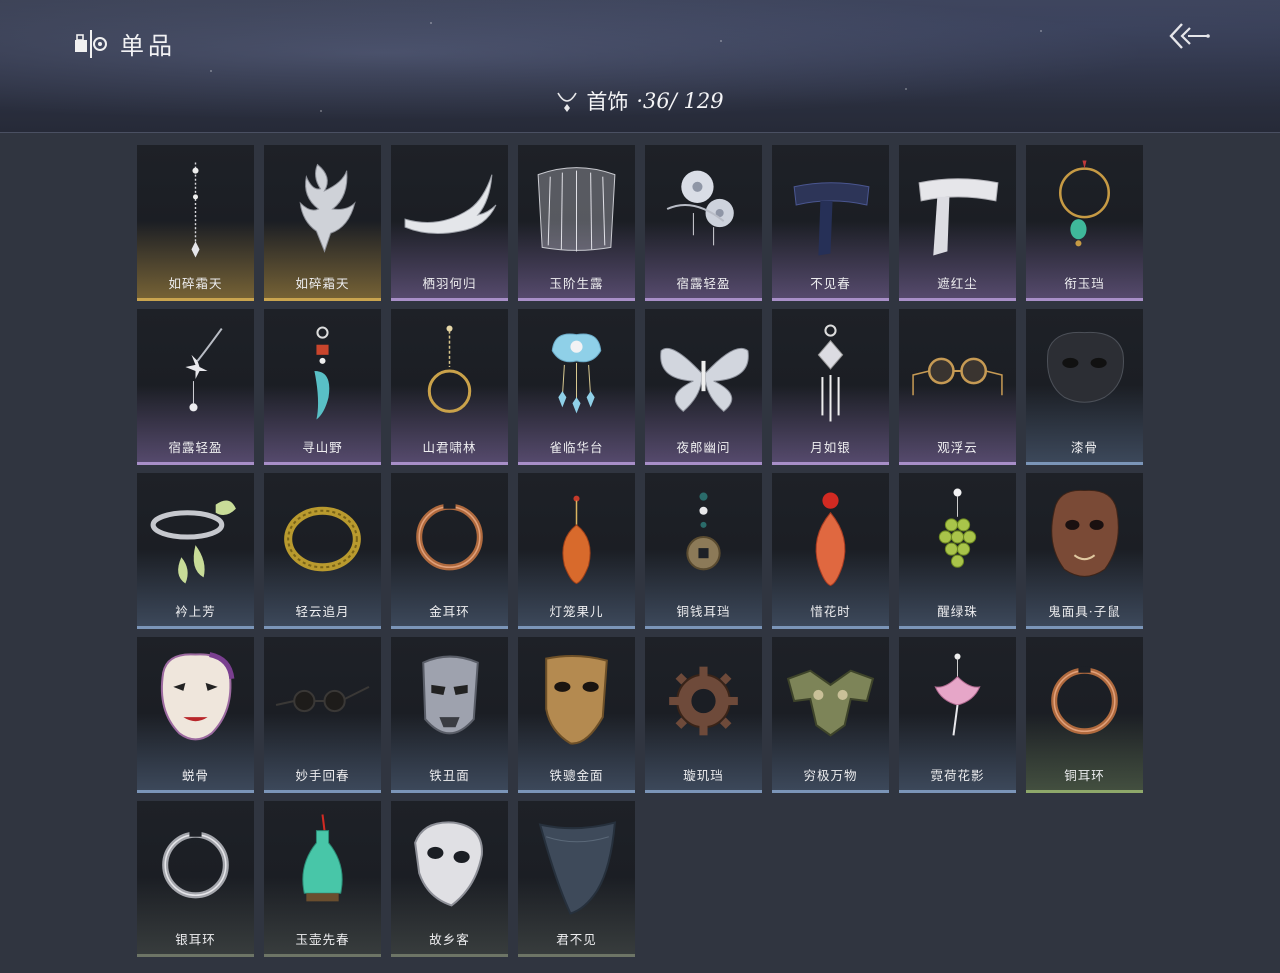 This screenshot has width=1280, height=973. I want to click on item-card: 不见春, so click(830, 223).